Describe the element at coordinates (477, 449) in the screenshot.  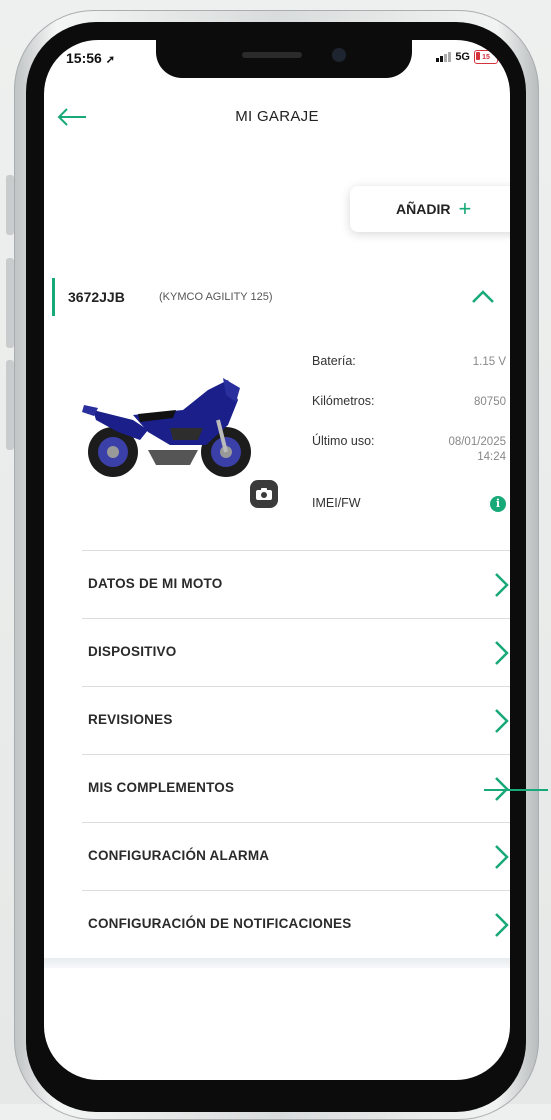
I see `info-value: 08/01/2025 14:24` at that location.